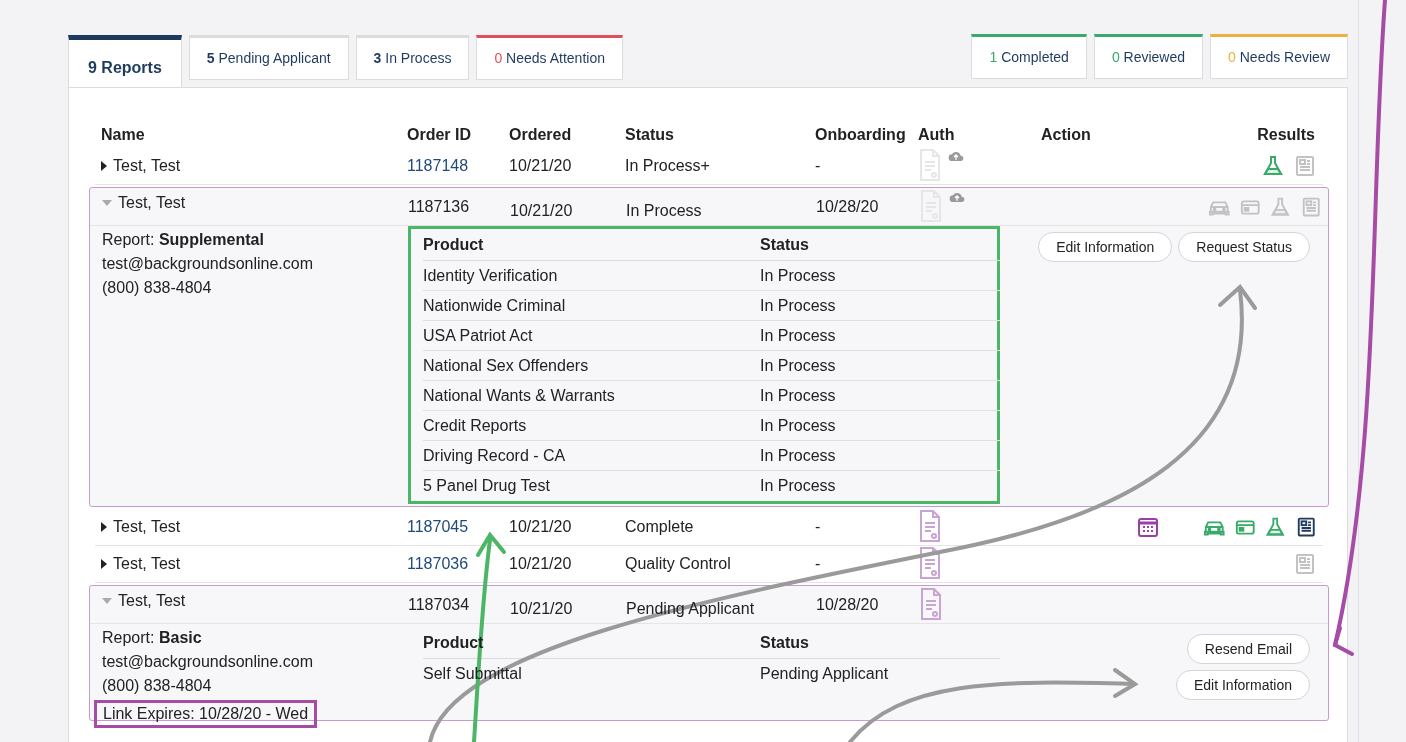 This screenshot has height=742, width=1406. I want to click on column-header: Auth, so click(937, 135).